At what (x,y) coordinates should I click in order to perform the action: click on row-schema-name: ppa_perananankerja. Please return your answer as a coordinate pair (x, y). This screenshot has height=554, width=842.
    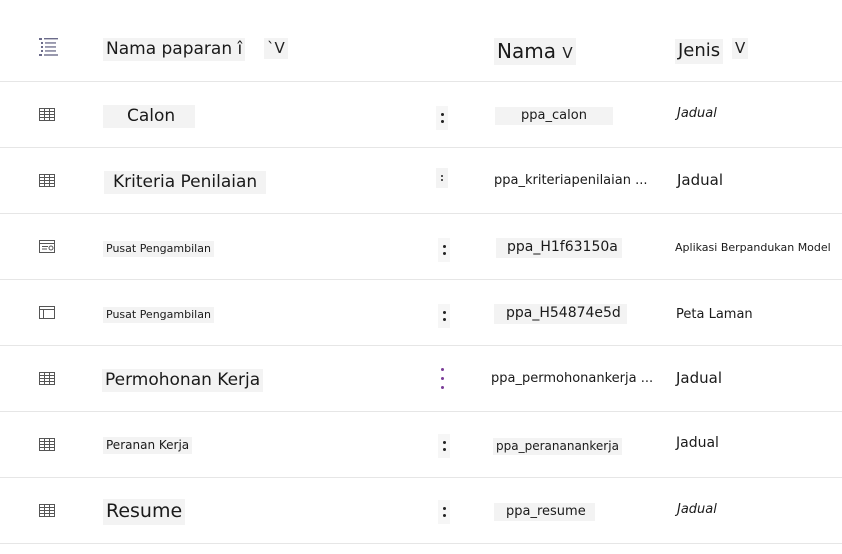
    Looking at the image, I should click on (557, 446).